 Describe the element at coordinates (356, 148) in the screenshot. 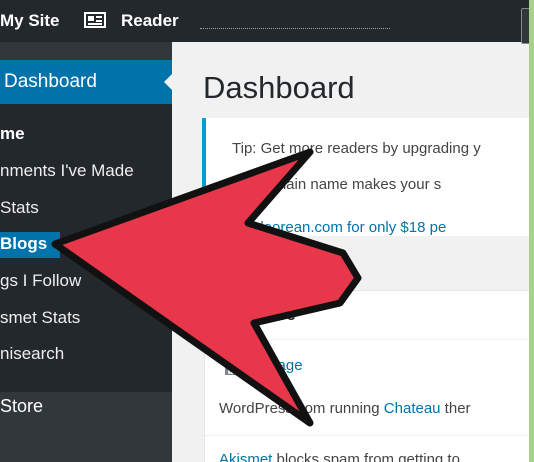

I see `tip-text: Tip: Get more readers by upgrading y` at that location.